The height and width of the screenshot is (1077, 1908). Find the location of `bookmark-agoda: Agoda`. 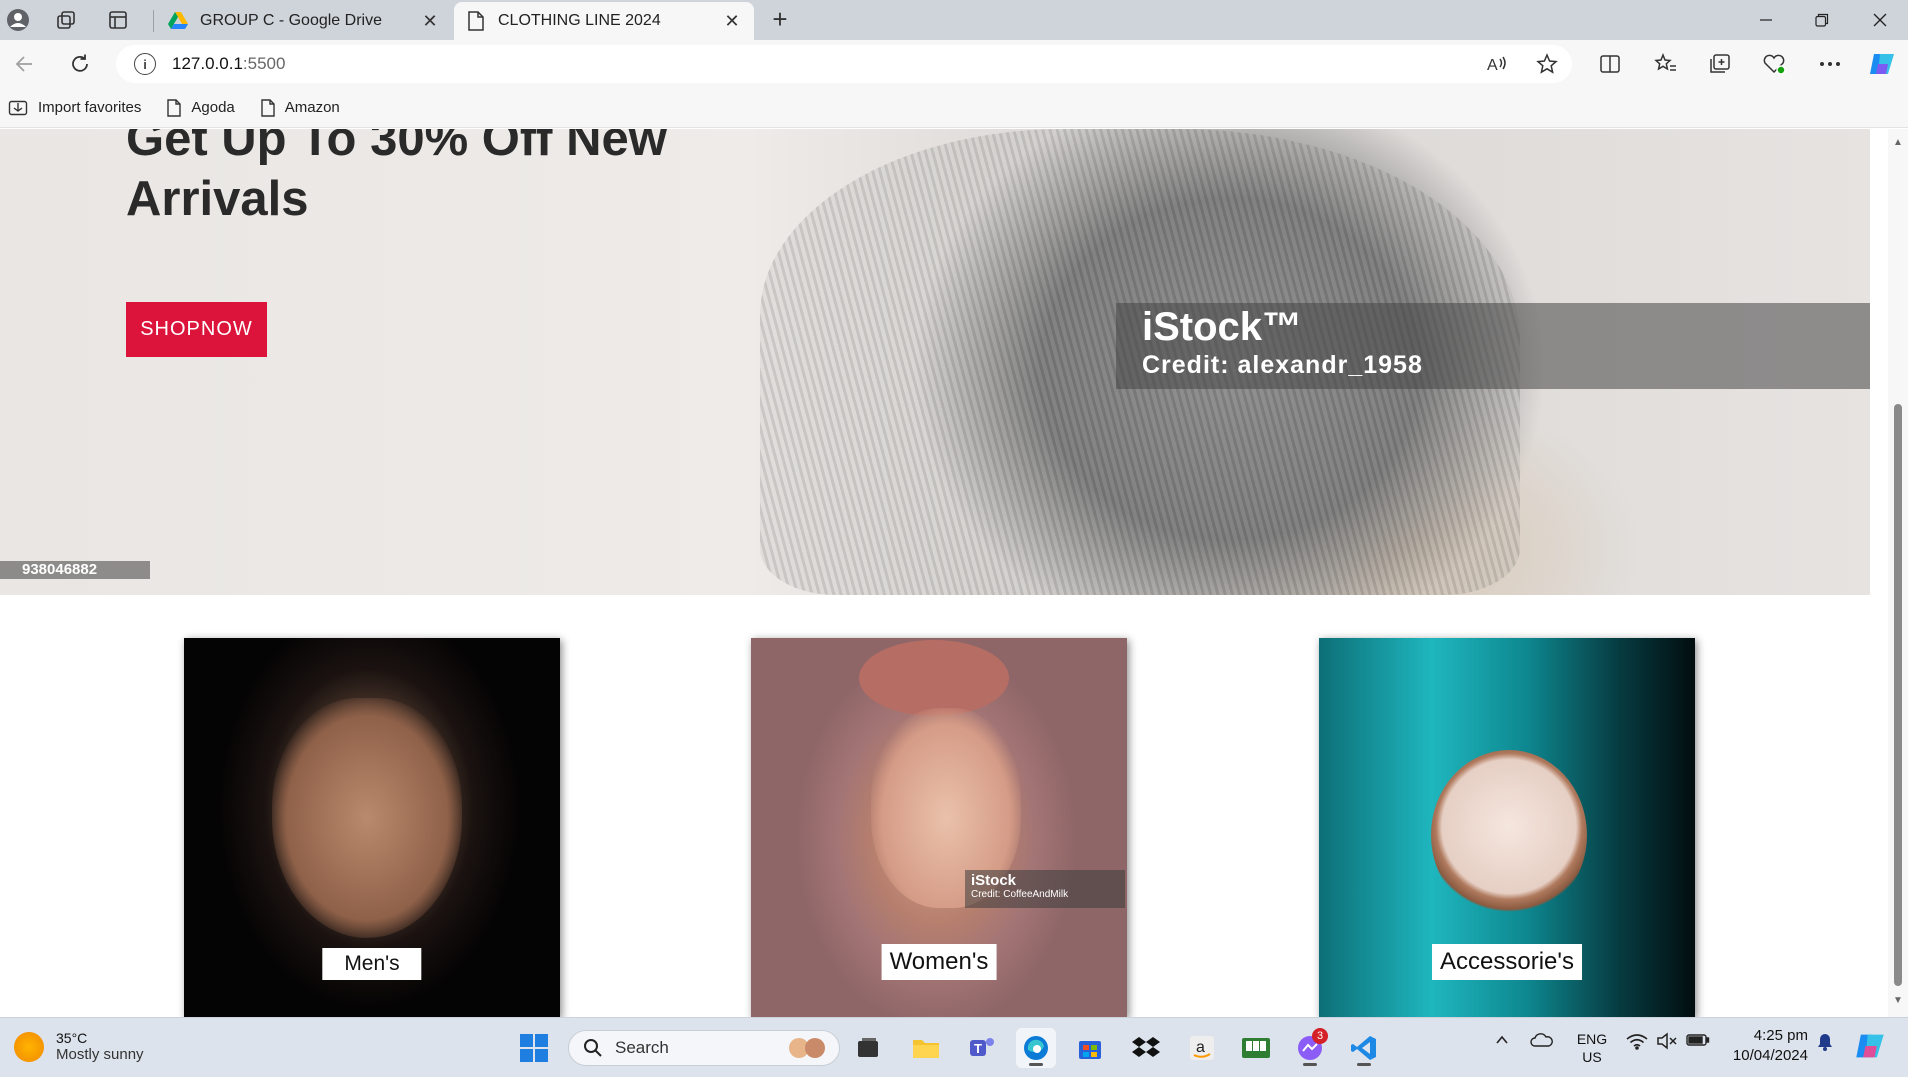

bookmark-agoda: Agoda is located at coordinates (201, 107).